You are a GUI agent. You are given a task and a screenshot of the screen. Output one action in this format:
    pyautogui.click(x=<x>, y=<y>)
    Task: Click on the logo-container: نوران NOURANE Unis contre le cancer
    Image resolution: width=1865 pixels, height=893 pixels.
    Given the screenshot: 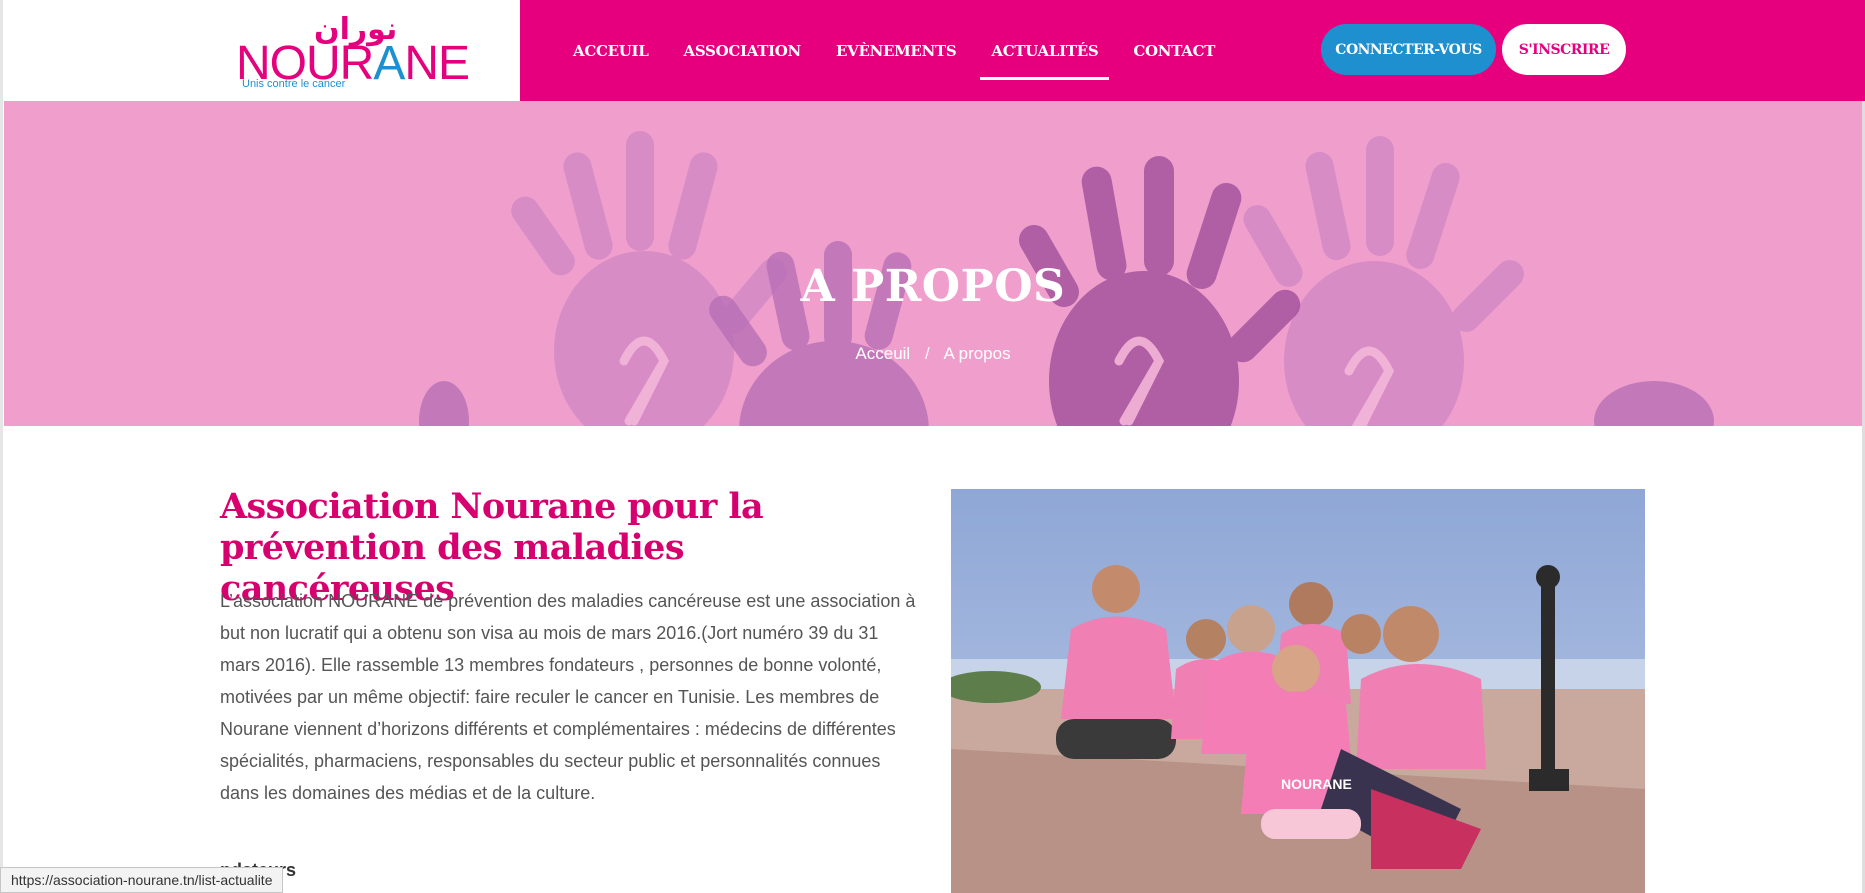 What is the action you would take?
    pyautogui.click(x=262, y=50)
    